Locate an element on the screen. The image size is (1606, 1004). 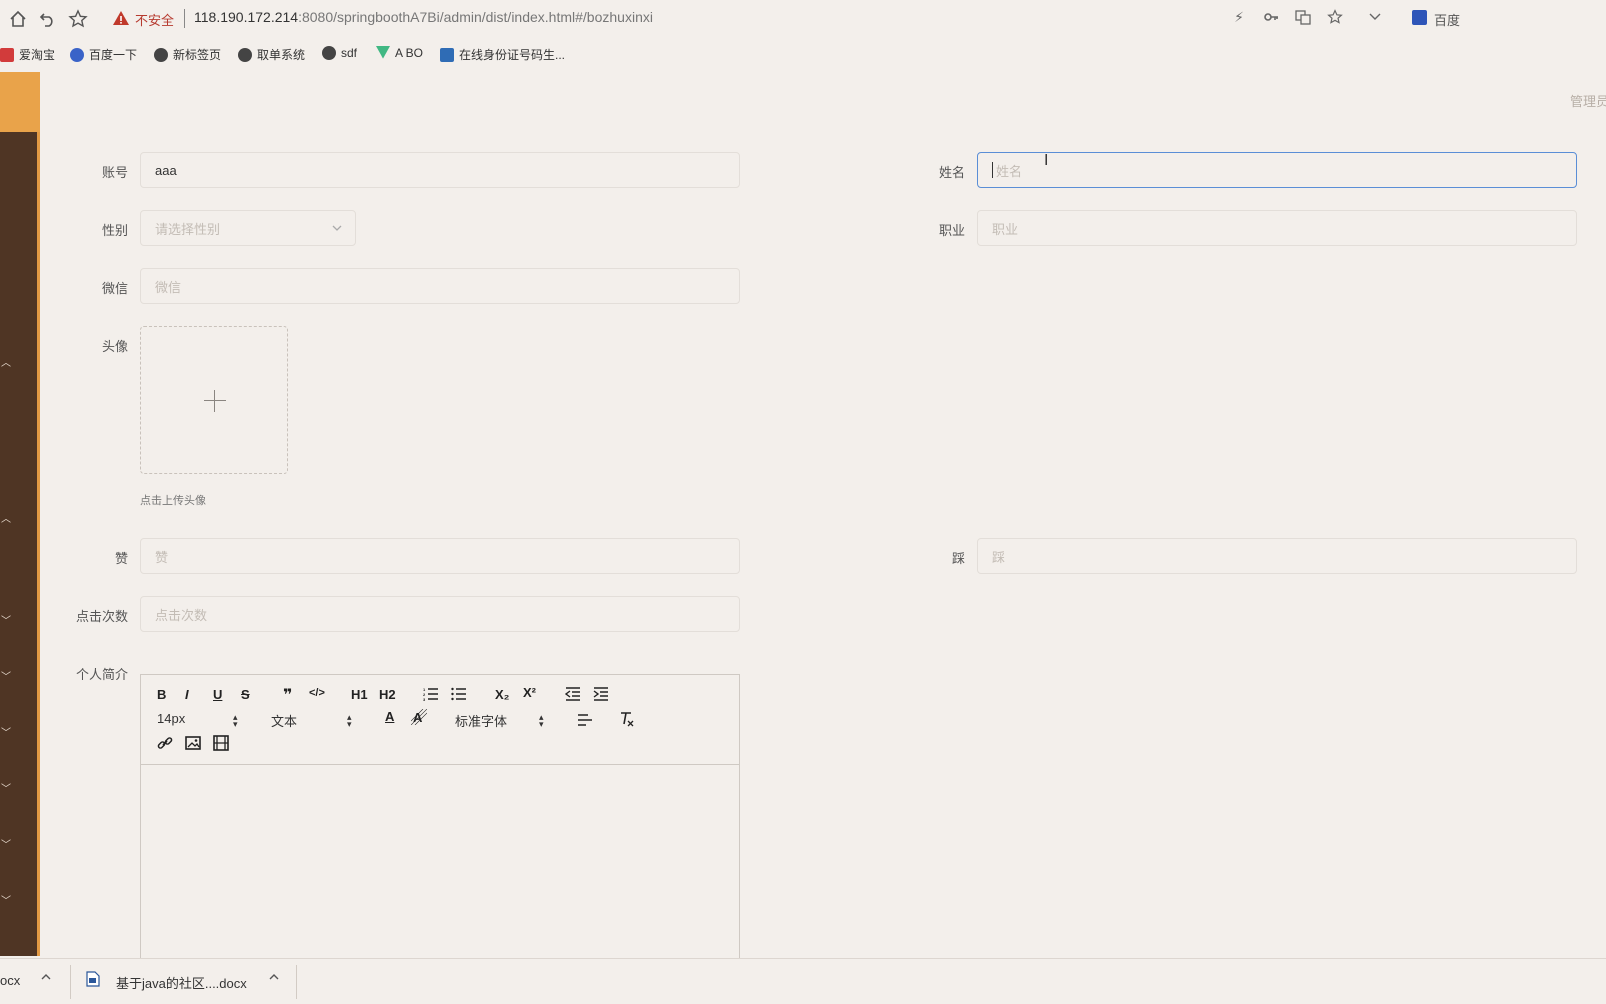
admin-label: 管理员 is located at coordinates (1588, 100).